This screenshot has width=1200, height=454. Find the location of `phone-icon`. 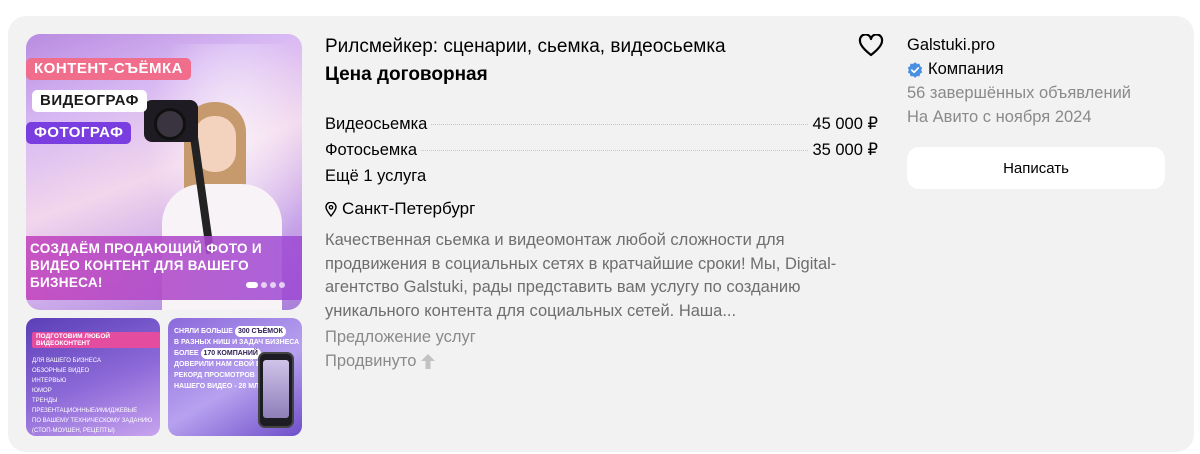

phone-icon is located at coordinates (276, 390).